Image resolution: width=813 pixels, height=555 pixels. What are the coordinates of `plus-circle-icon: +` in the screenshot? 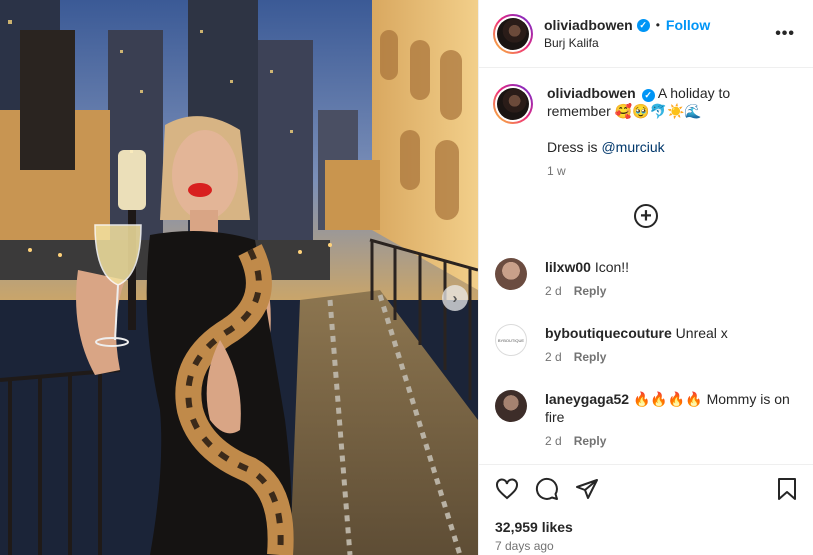 It's located at (646, 216).